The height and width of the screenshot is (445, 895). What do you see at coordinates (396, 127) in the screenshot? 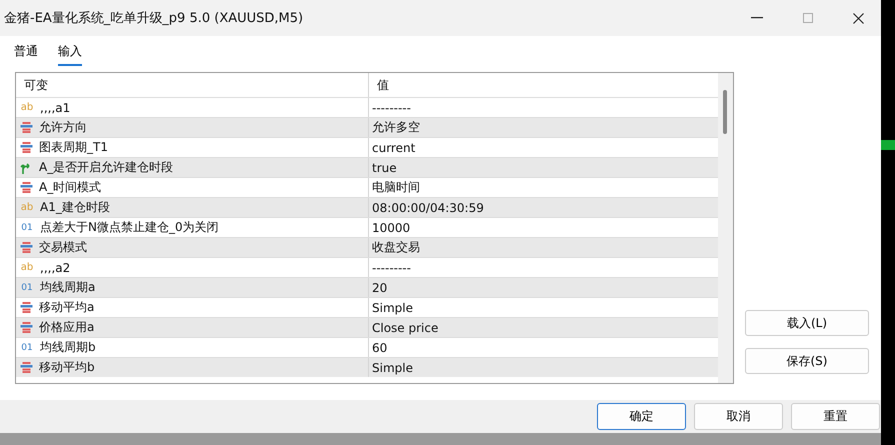
I see `parameter-value: 允许多空` at bounding box center [396, 127].